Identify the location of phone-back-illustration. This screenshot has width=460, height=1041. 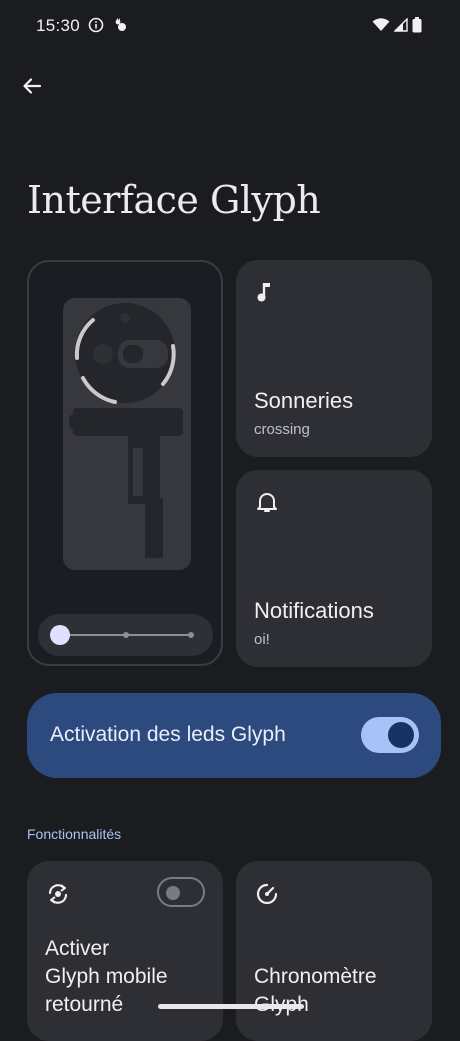
(127, 434).